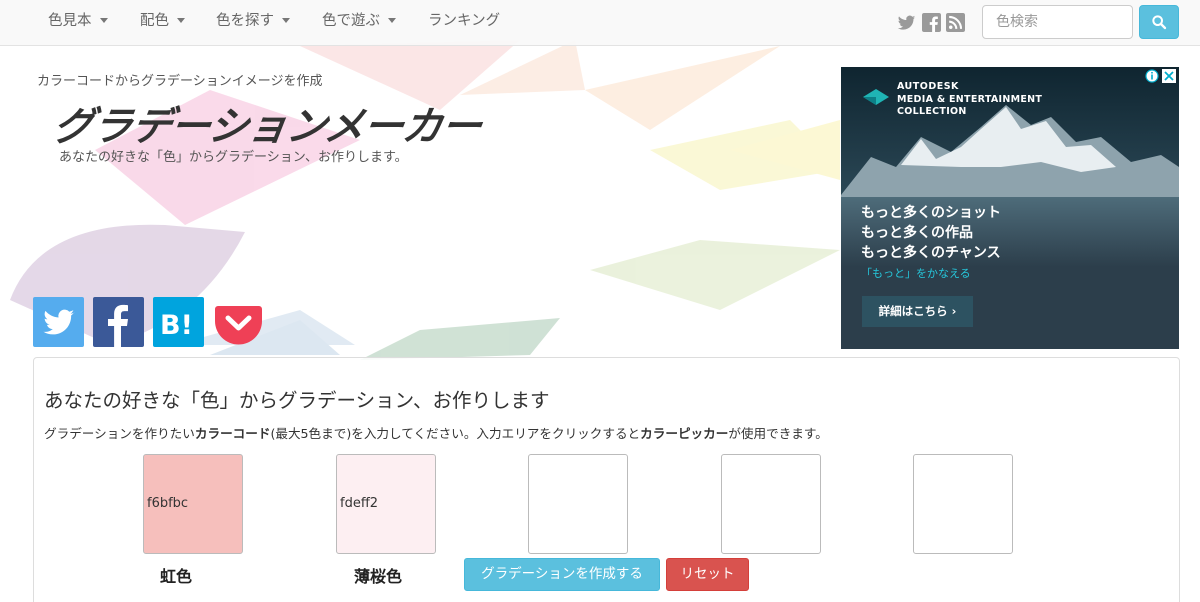 The height and width of the screenshot is (602, 1200). What do you see at coordinates (562, 574) in the screenshot?
I see `create-gradient-button: グラデーションを作成する` at bounding box center [562, 574].